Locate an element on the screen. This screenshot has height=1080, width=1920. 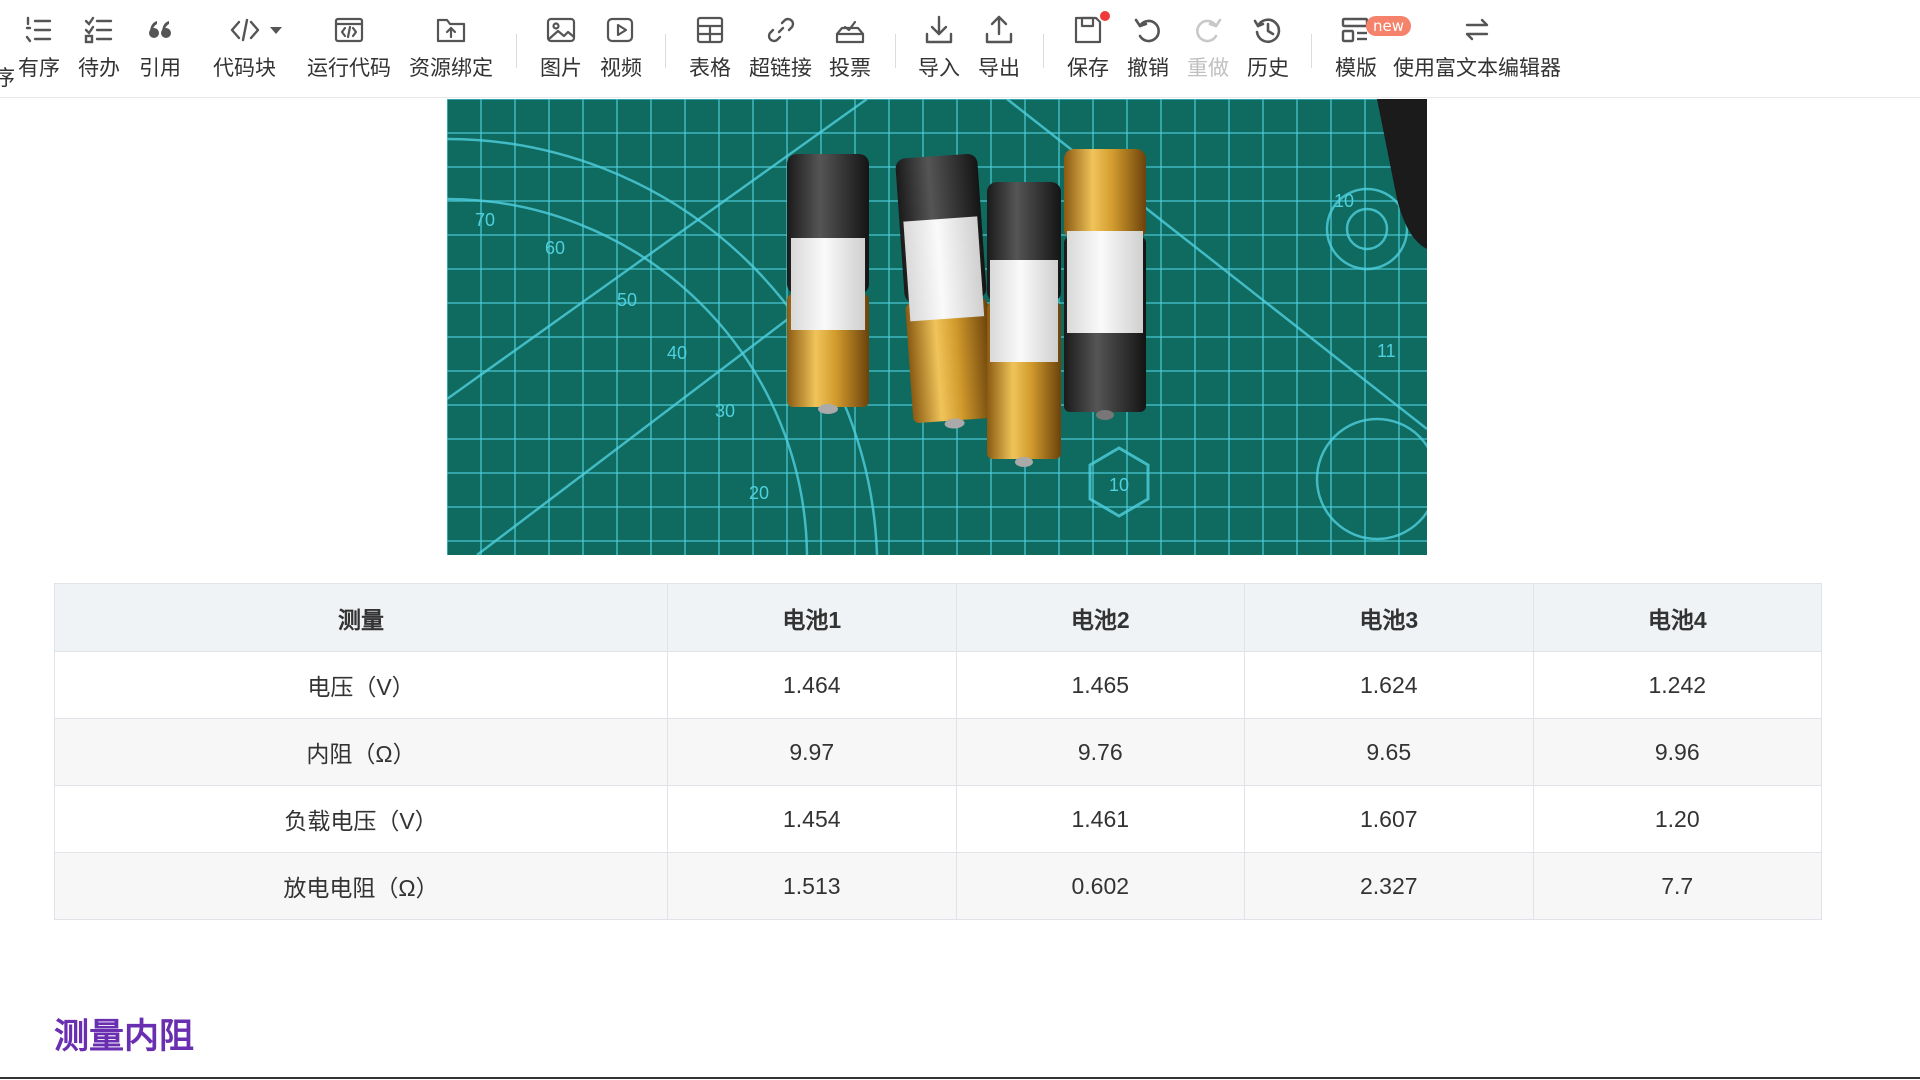
table-row: 内阻（Ω） 9.97 9.76 9.65 9.96 is located at coordinates (938, 752).